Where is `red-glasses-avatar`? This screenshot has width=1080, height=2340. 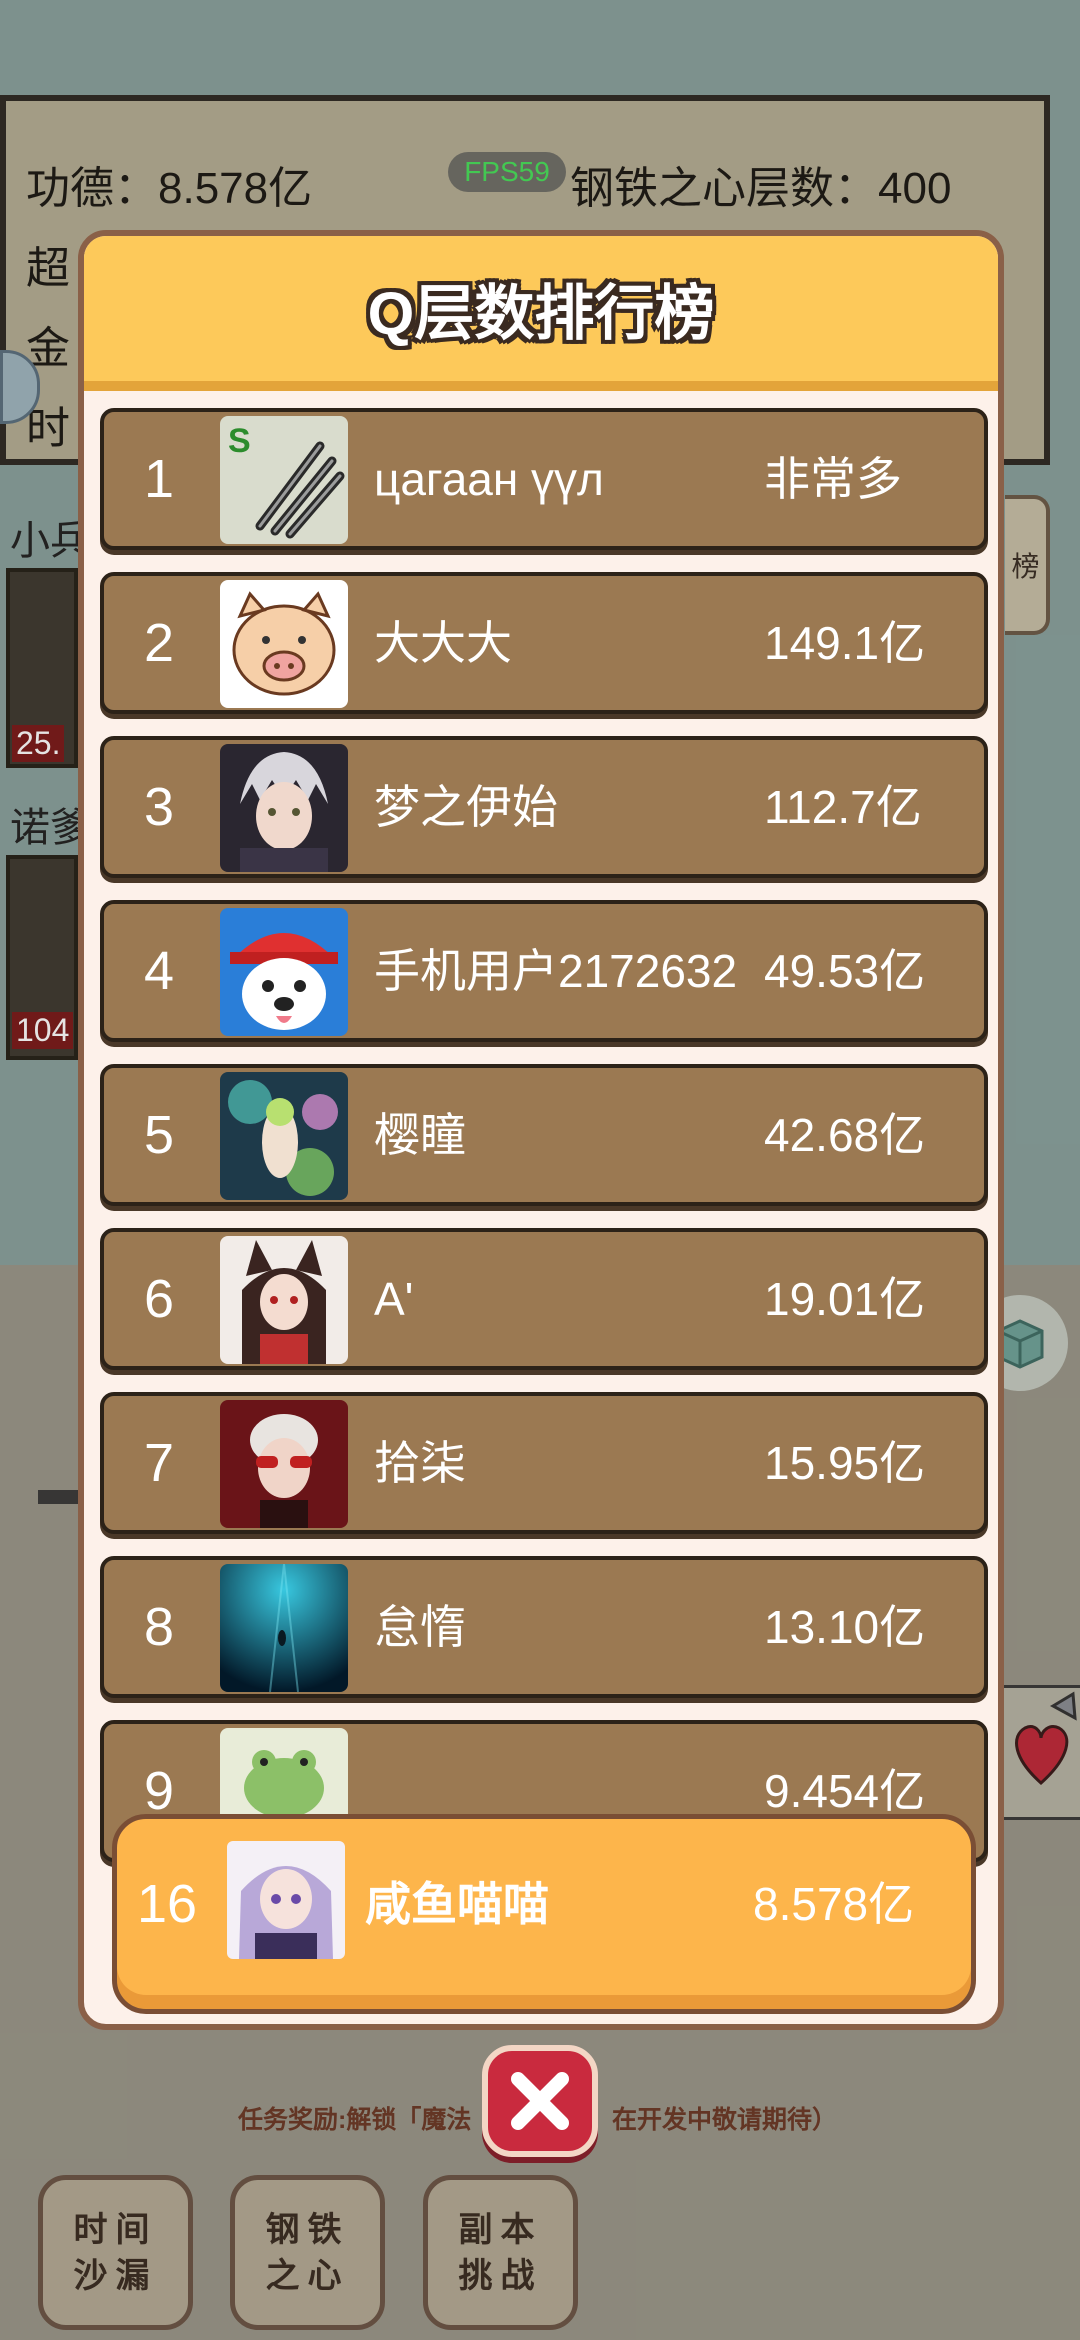
red-glasses-avatar is located at coordinates (284, 1464).